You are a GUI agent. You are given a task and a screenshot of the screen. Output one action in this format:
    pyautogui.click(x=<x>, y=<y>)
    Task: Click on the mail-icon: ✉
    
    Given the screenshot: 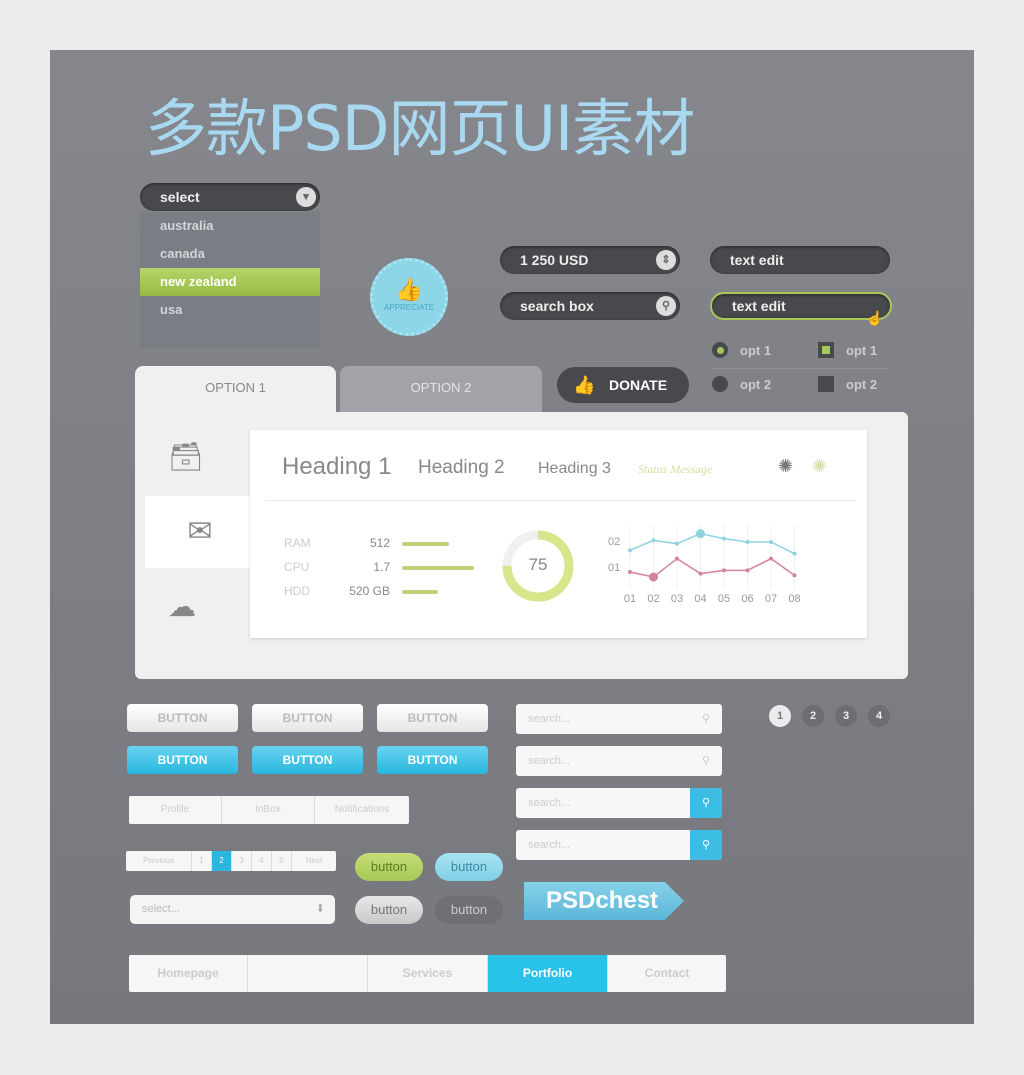 What is the action you would take?
    pyautogui.click(x=200, y=532)
    